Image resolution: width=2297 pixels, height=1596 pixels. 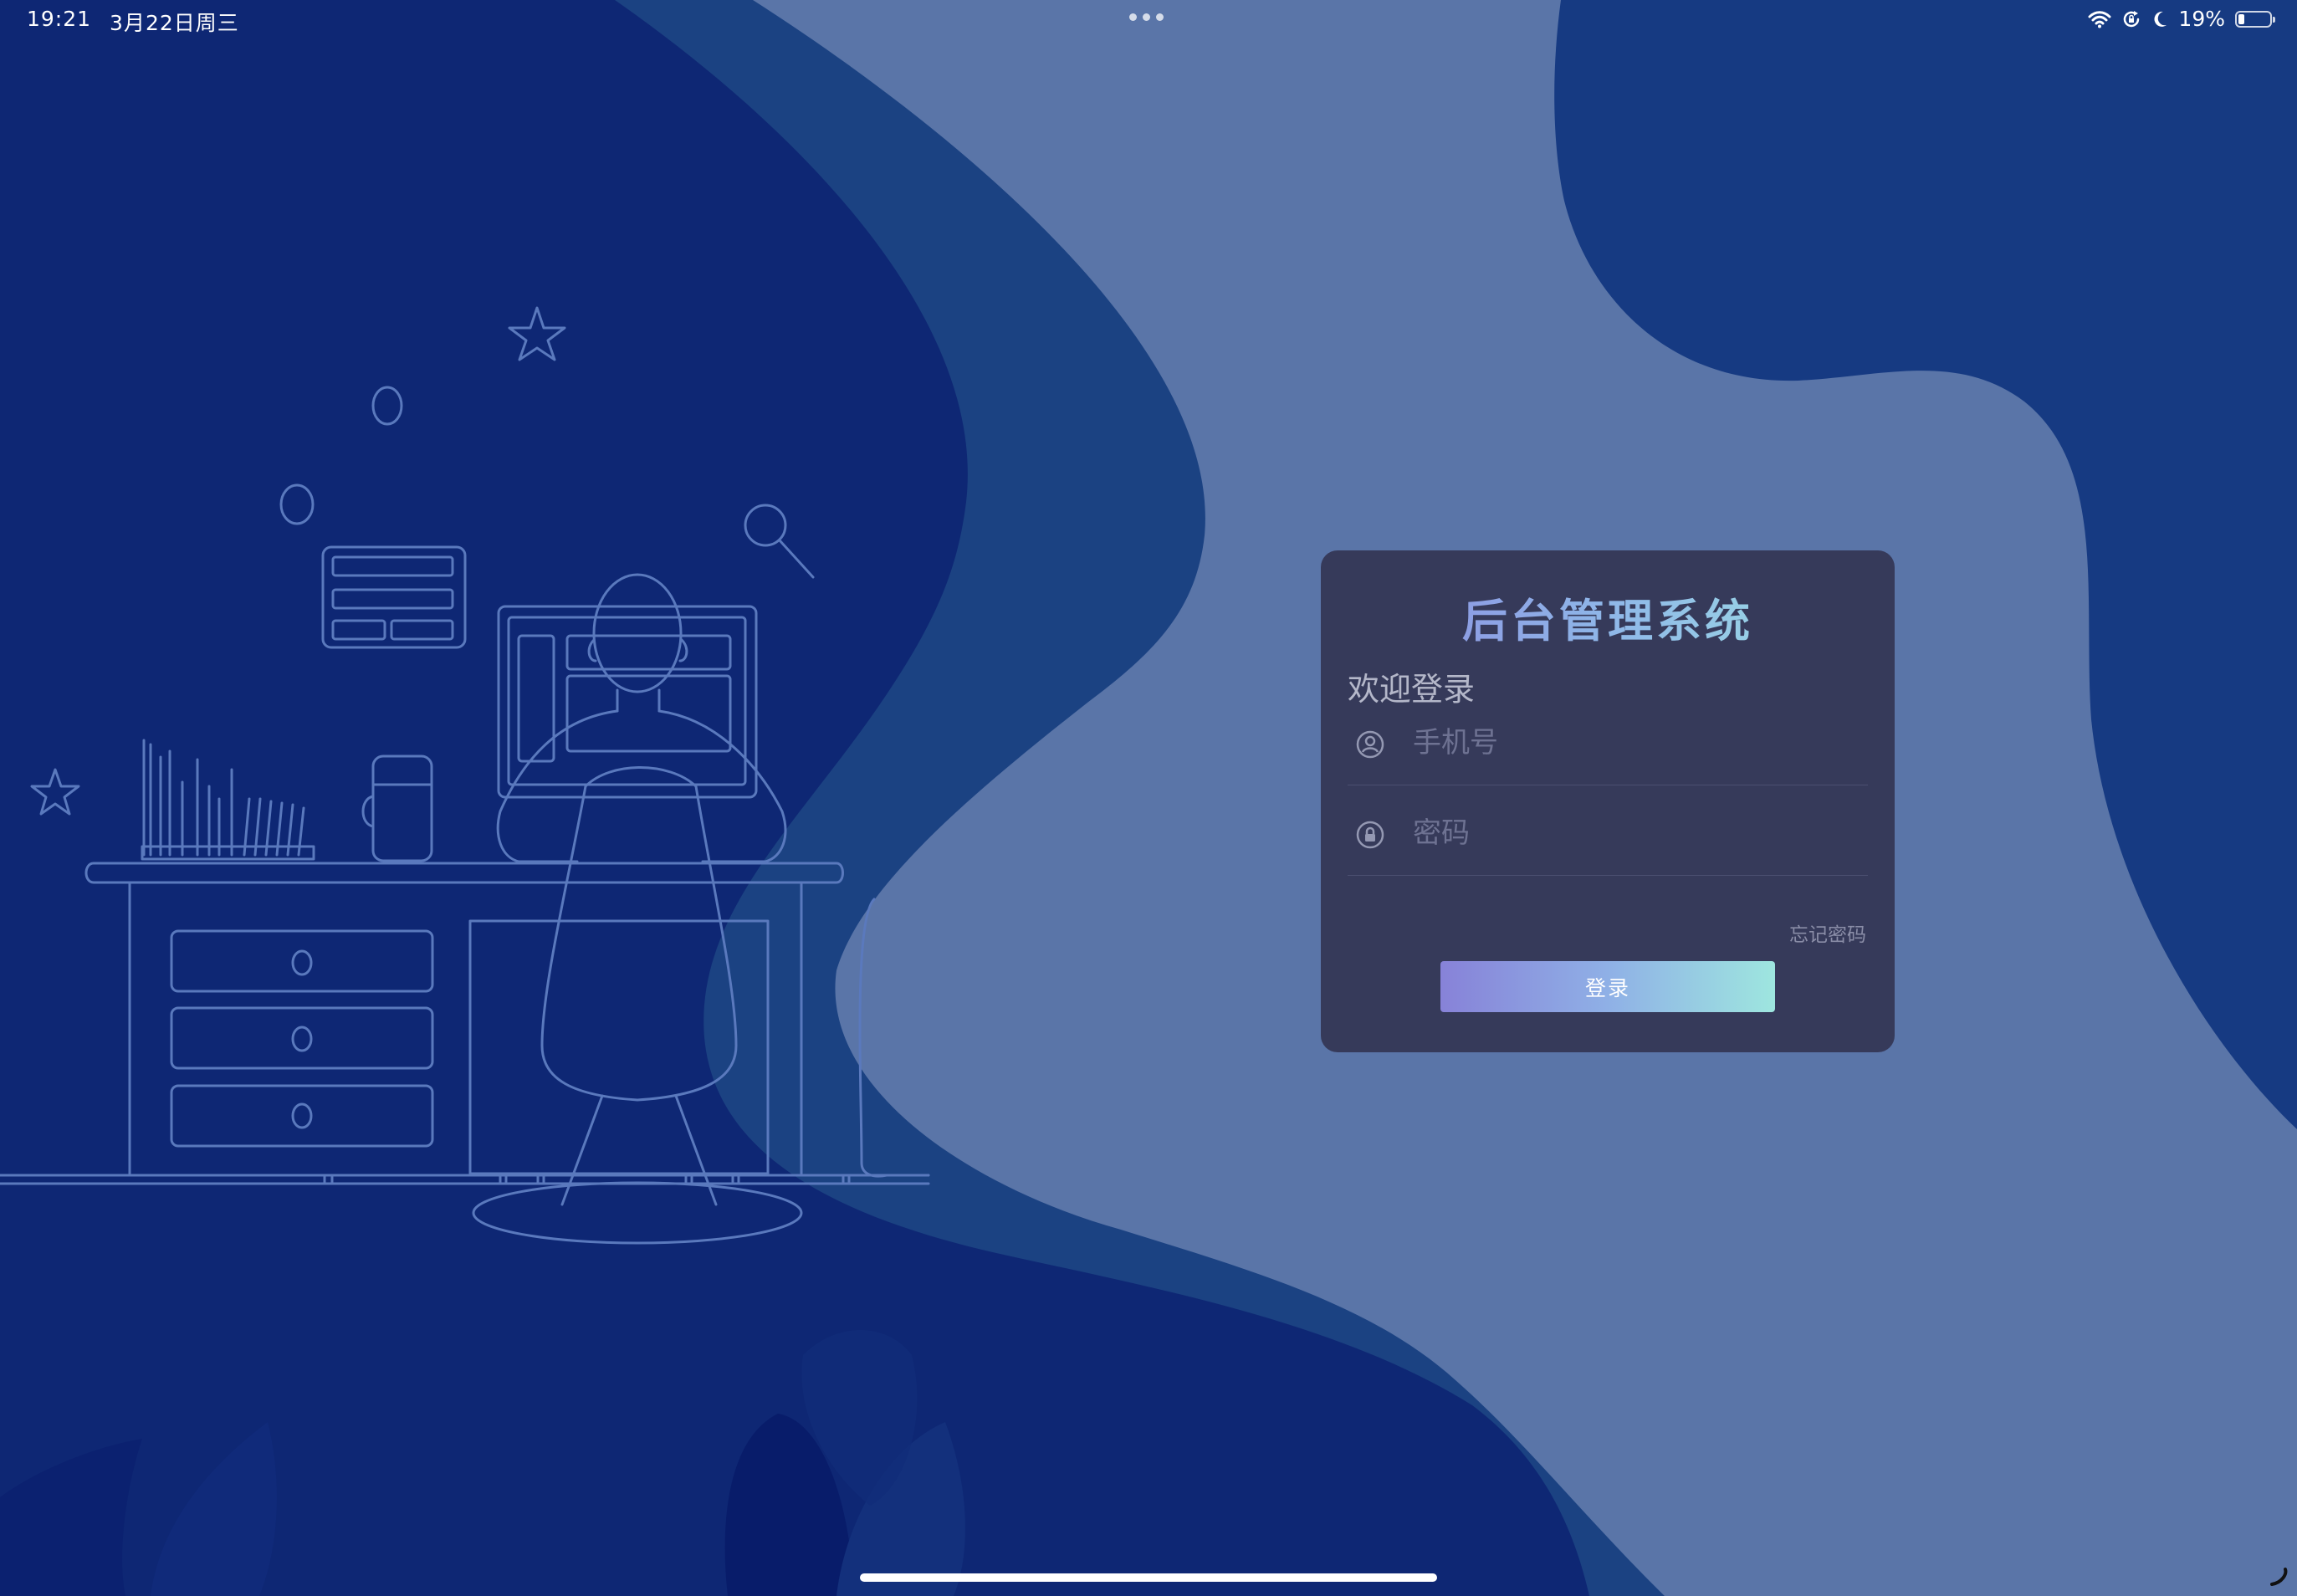 What do you see at coordinates (1630, 743) in the screenshot?
I see `phone-input` at bounding box center [1630, 743].